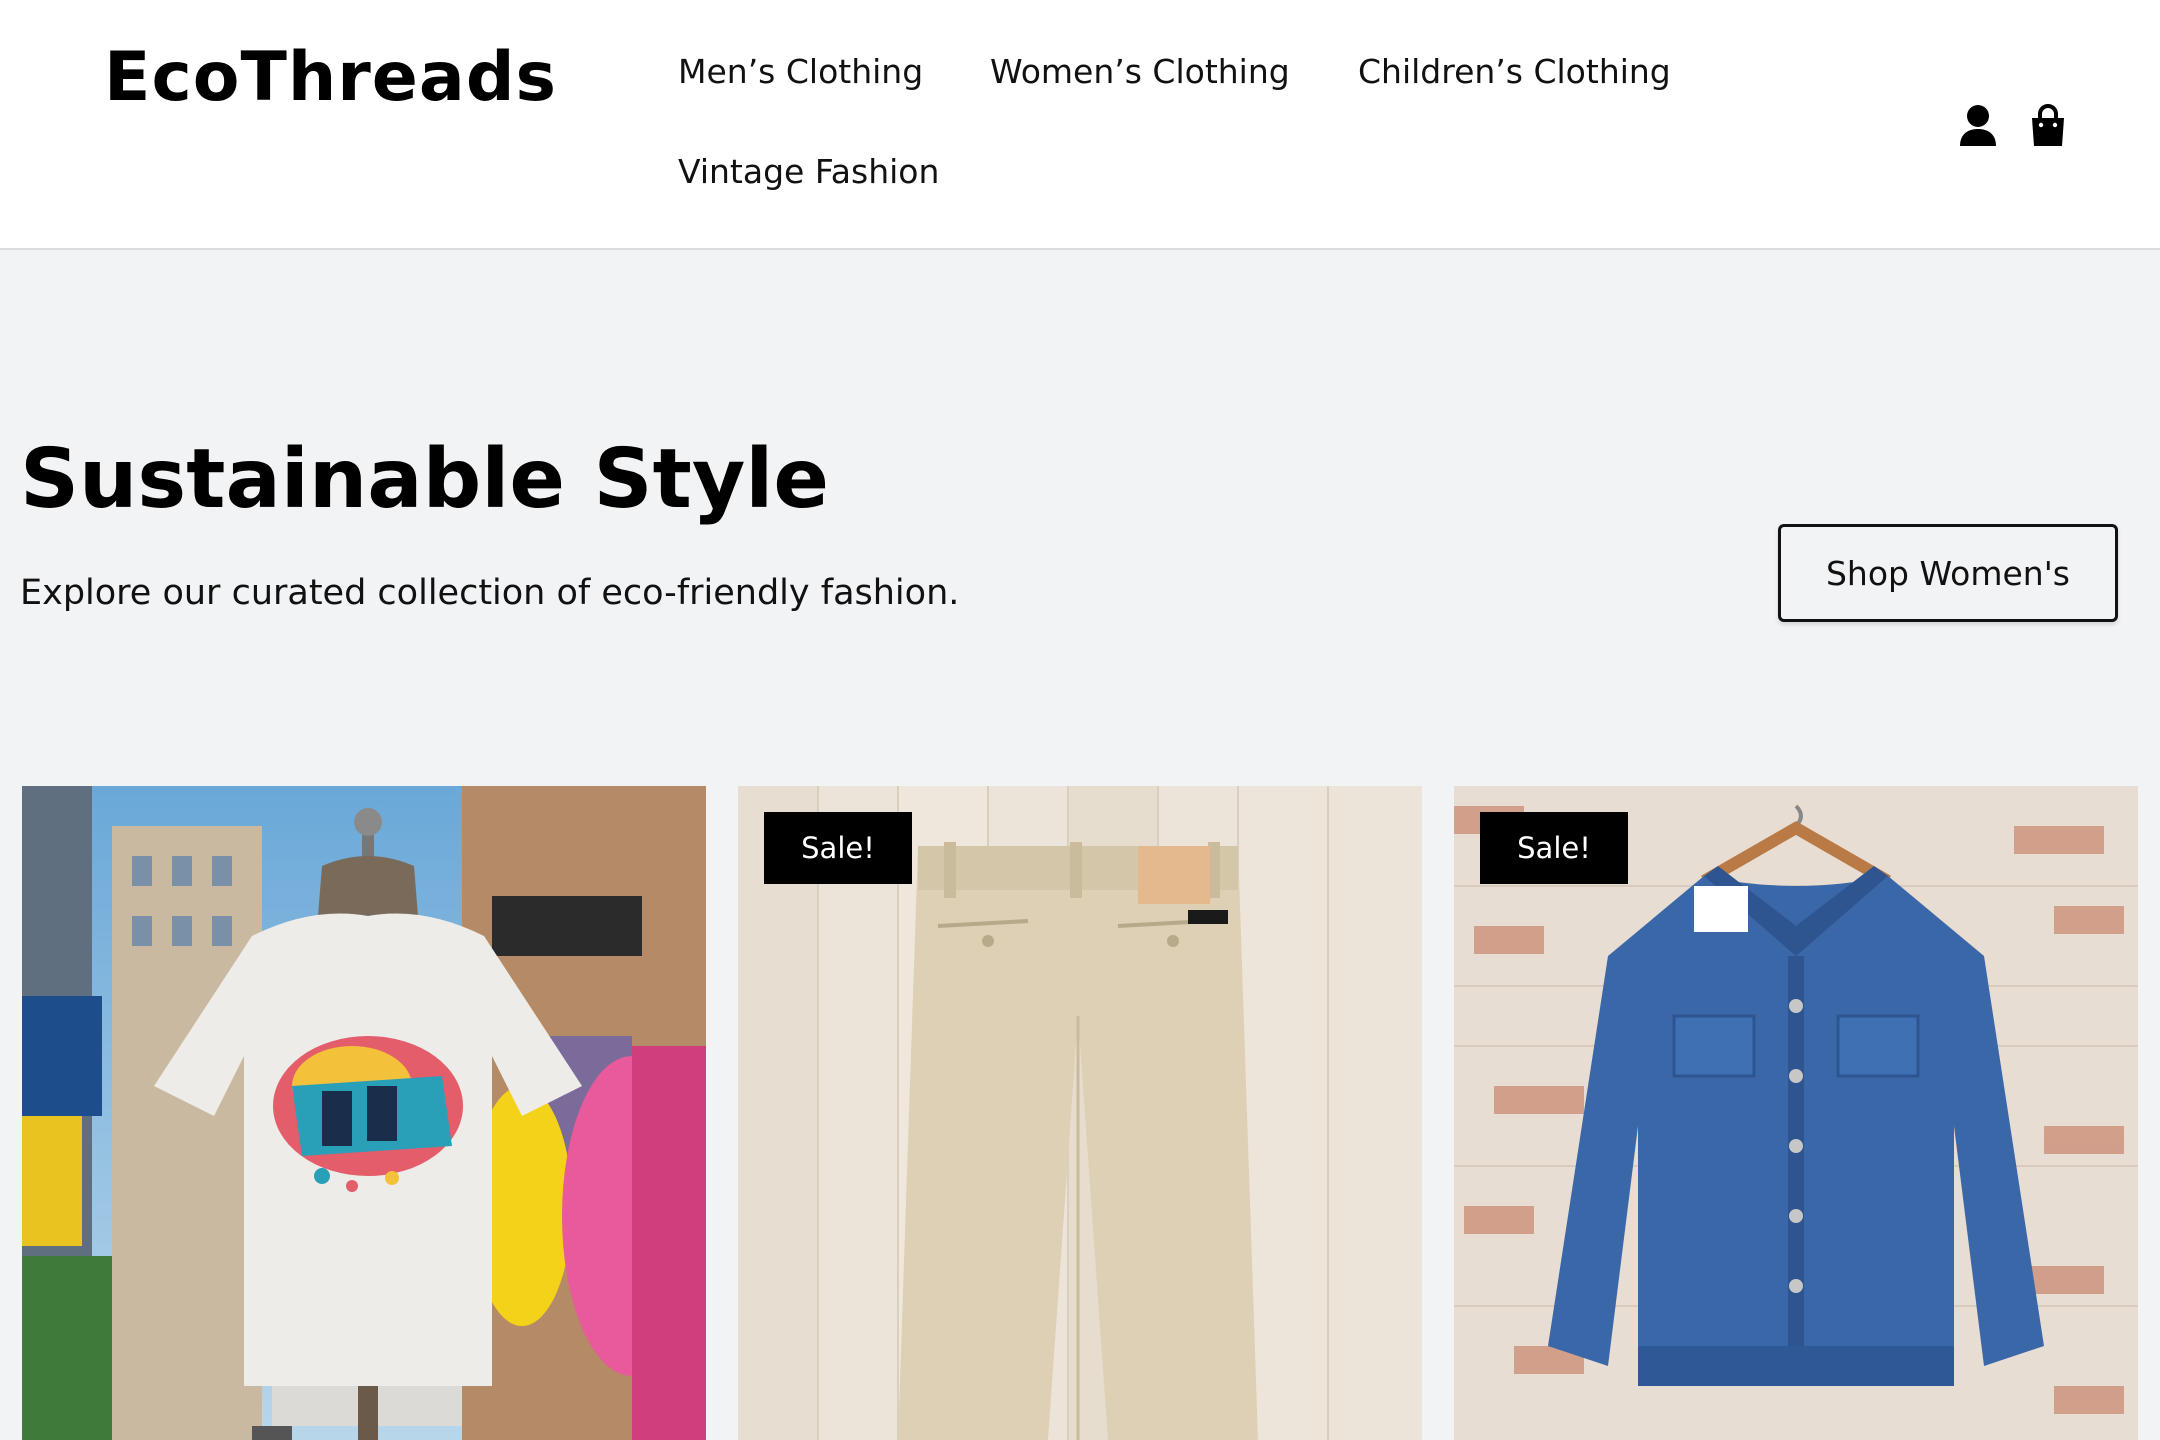 This screenshot has width=2160, height=1440. I want to click on nav-childrens-clothing: Children’s Clothing, so click(1514, 71).